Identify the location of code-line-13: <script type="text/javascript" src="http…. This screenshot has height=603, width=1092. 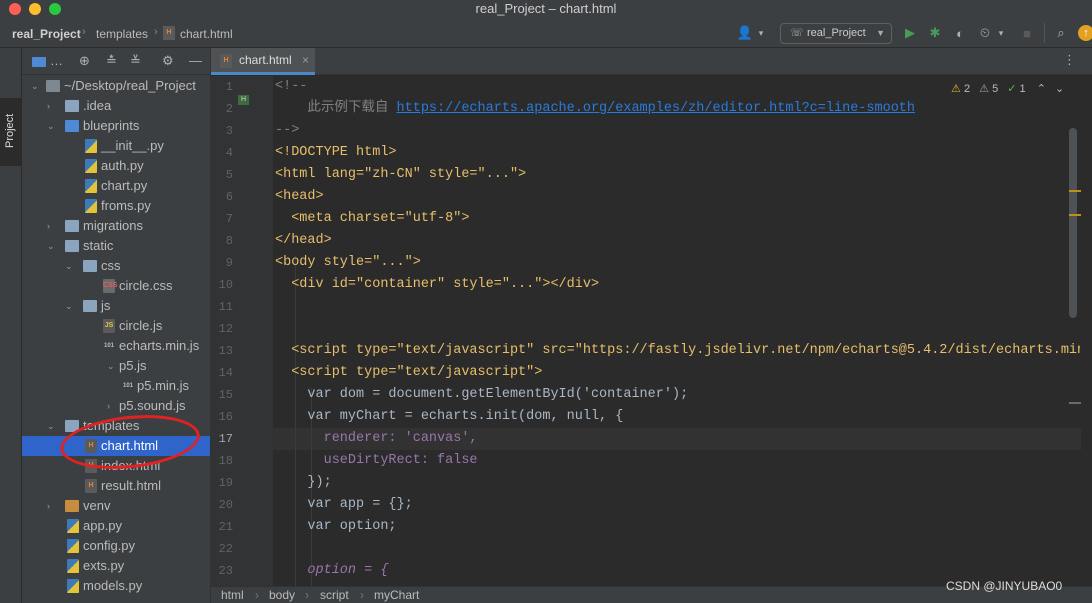
(677, 350).